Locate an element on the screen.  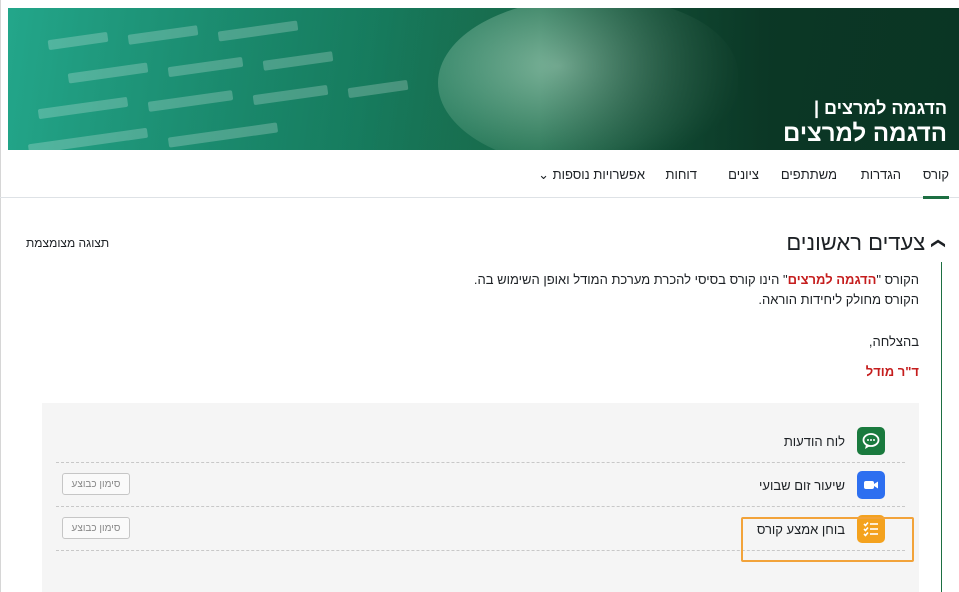
zoom-camera-icon is located at coordinates (871, 485).